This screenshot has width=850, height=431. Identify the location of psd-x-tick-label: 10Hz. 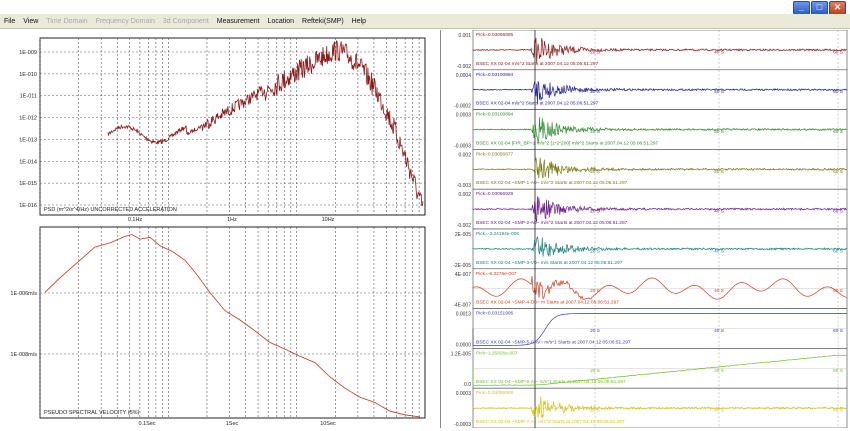
(328, 220).